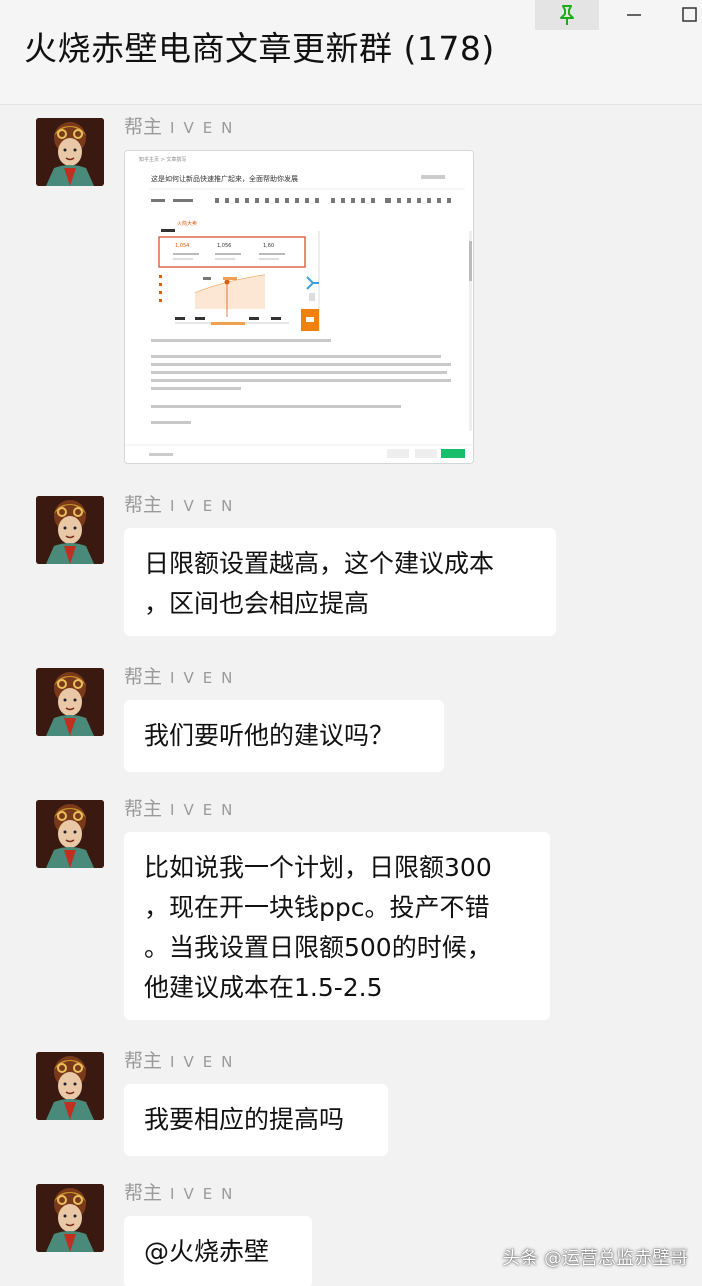 This screenshot has width=702, height=1286. I want to click on message-text-line: 。当我设置日限额500的时候，, so click(318, 947).